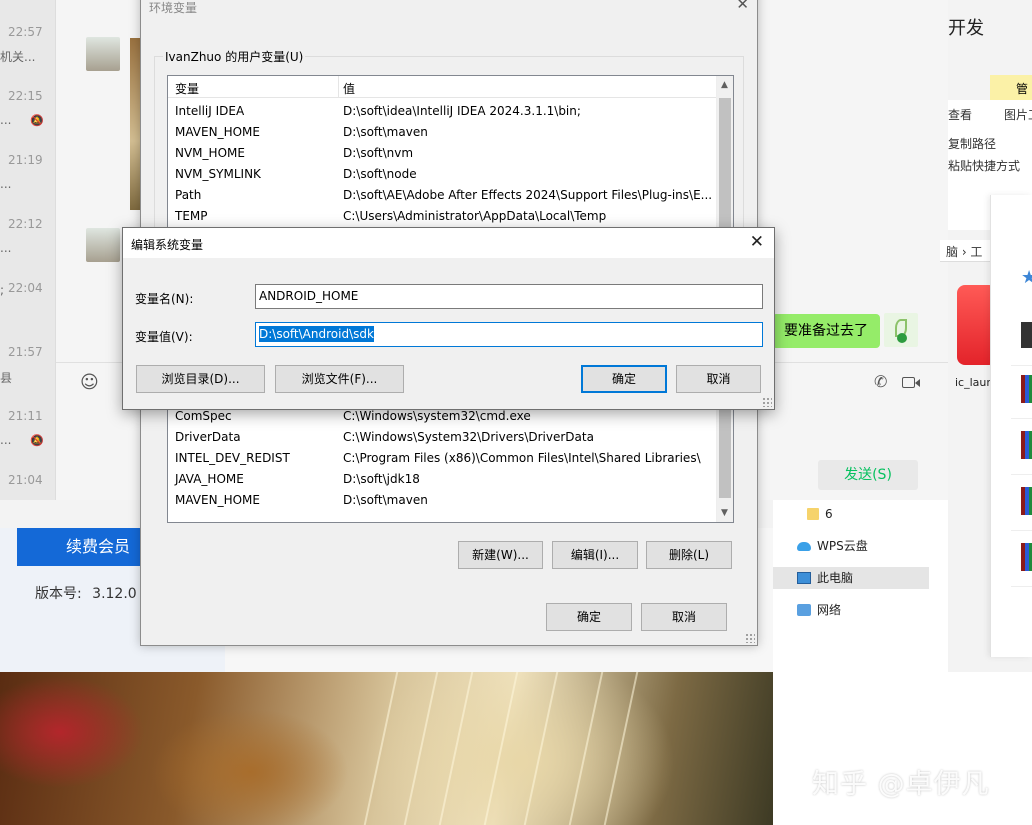 The image size is (1032, 825). I want to click on chat-time: 21:11, so click(25, 416).